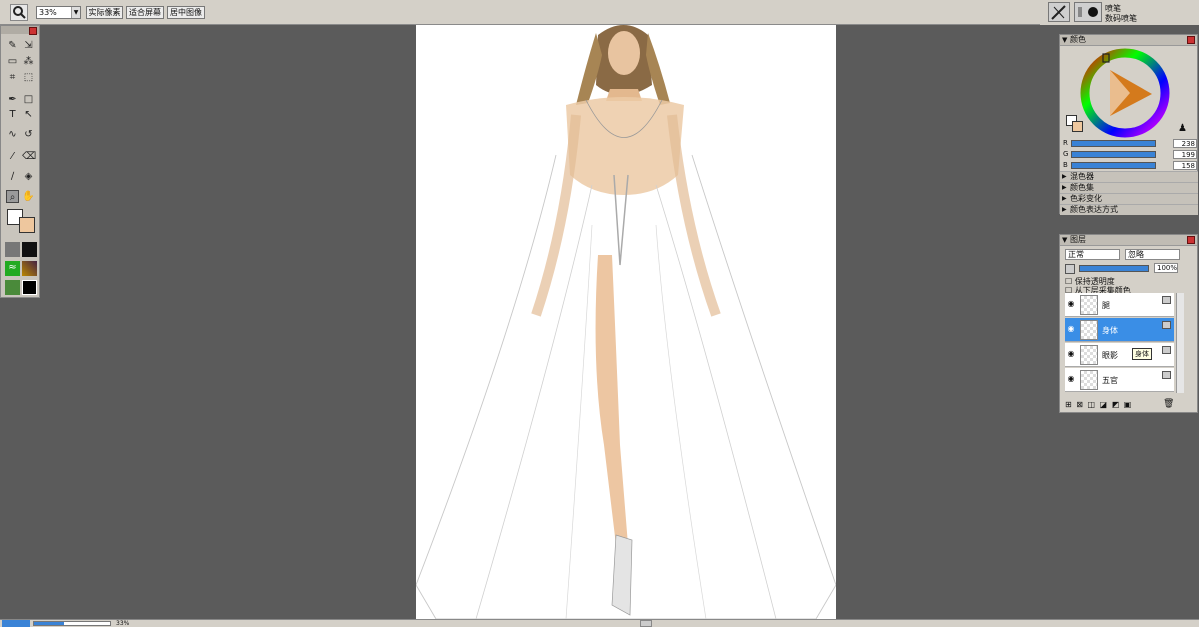  I want to click on zoom-tool-icon: ⌕, so click(12, 196).